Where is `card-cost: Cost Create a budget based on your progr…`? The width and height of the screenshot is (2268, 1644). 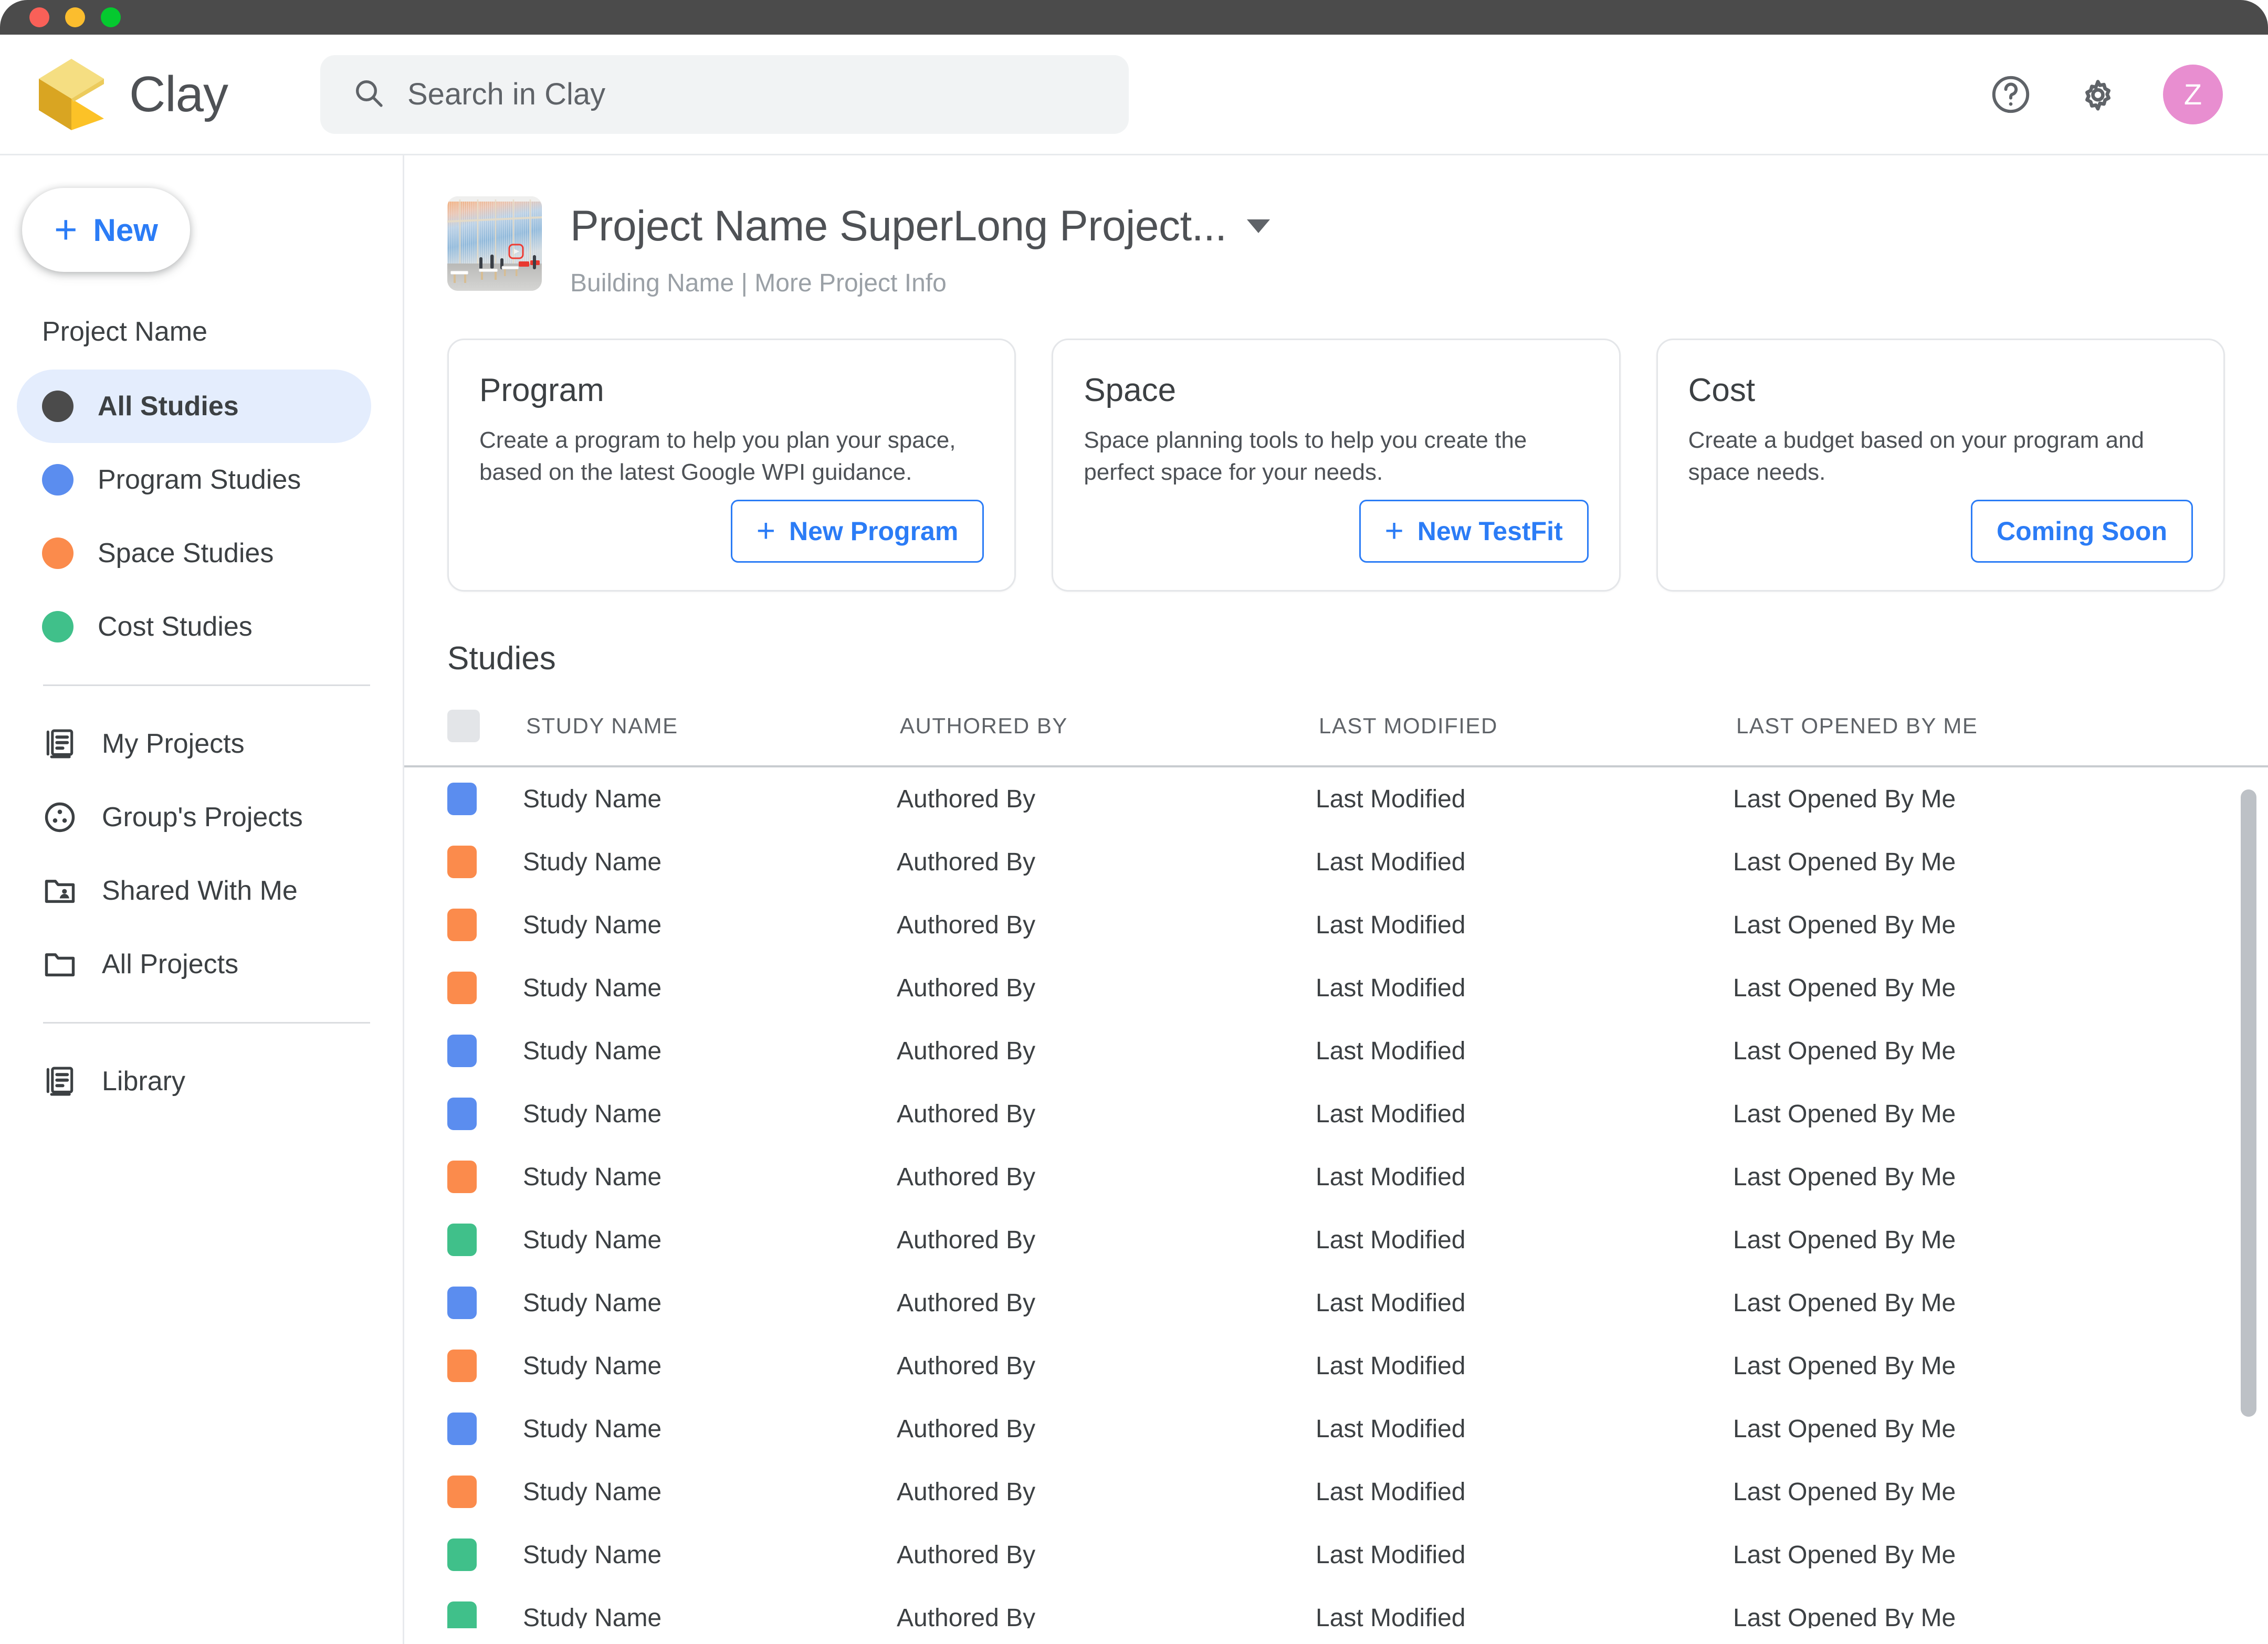
card-cost: Cost Create a budget based on your progr… is located at coordinates (1940, 465).